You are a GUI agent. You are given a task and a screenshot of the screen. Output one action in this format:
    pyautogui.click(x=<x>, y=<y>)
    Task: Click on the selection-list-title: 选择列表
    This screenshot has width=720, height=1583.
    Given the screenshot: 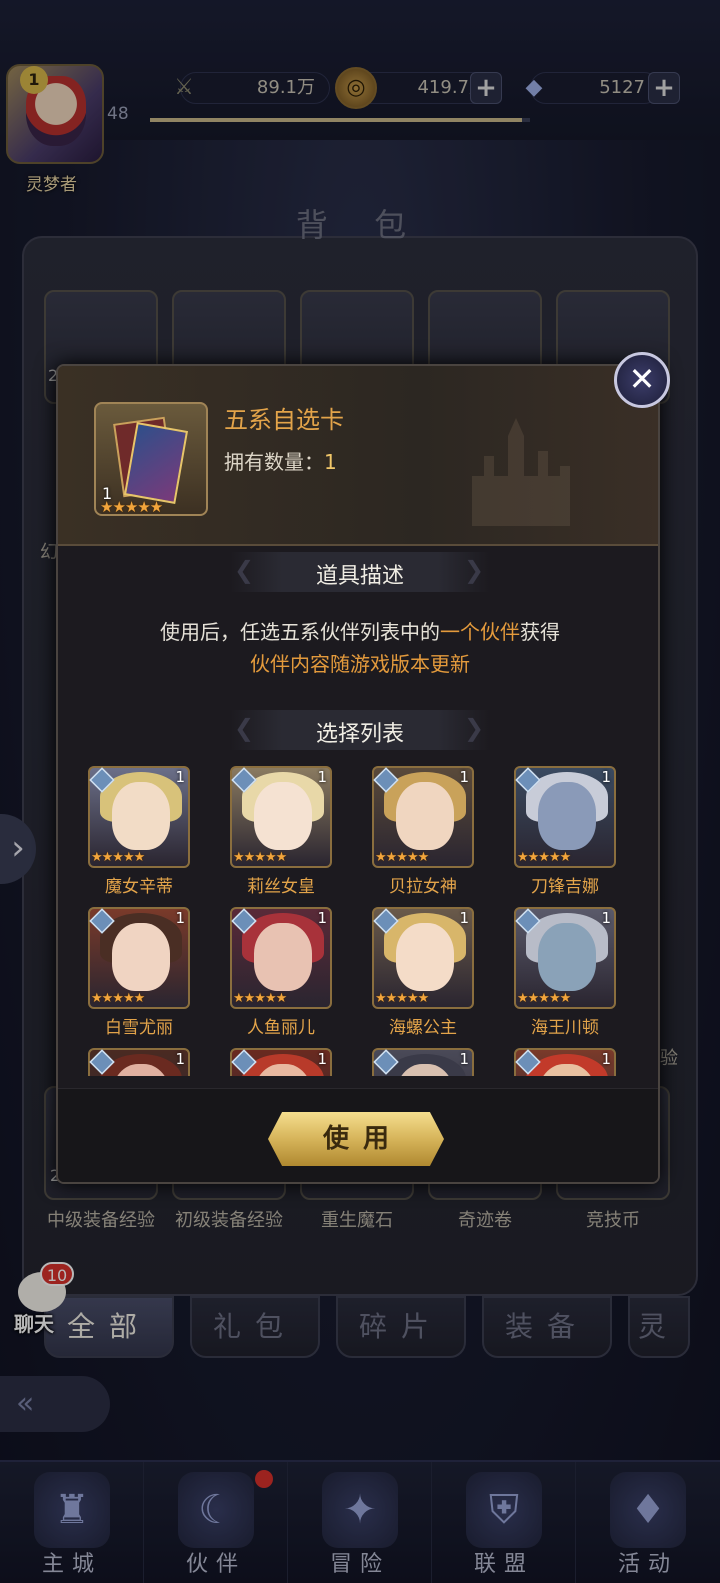 What is the action you would take?
    pyautogui.click(x=359, y=734)
    